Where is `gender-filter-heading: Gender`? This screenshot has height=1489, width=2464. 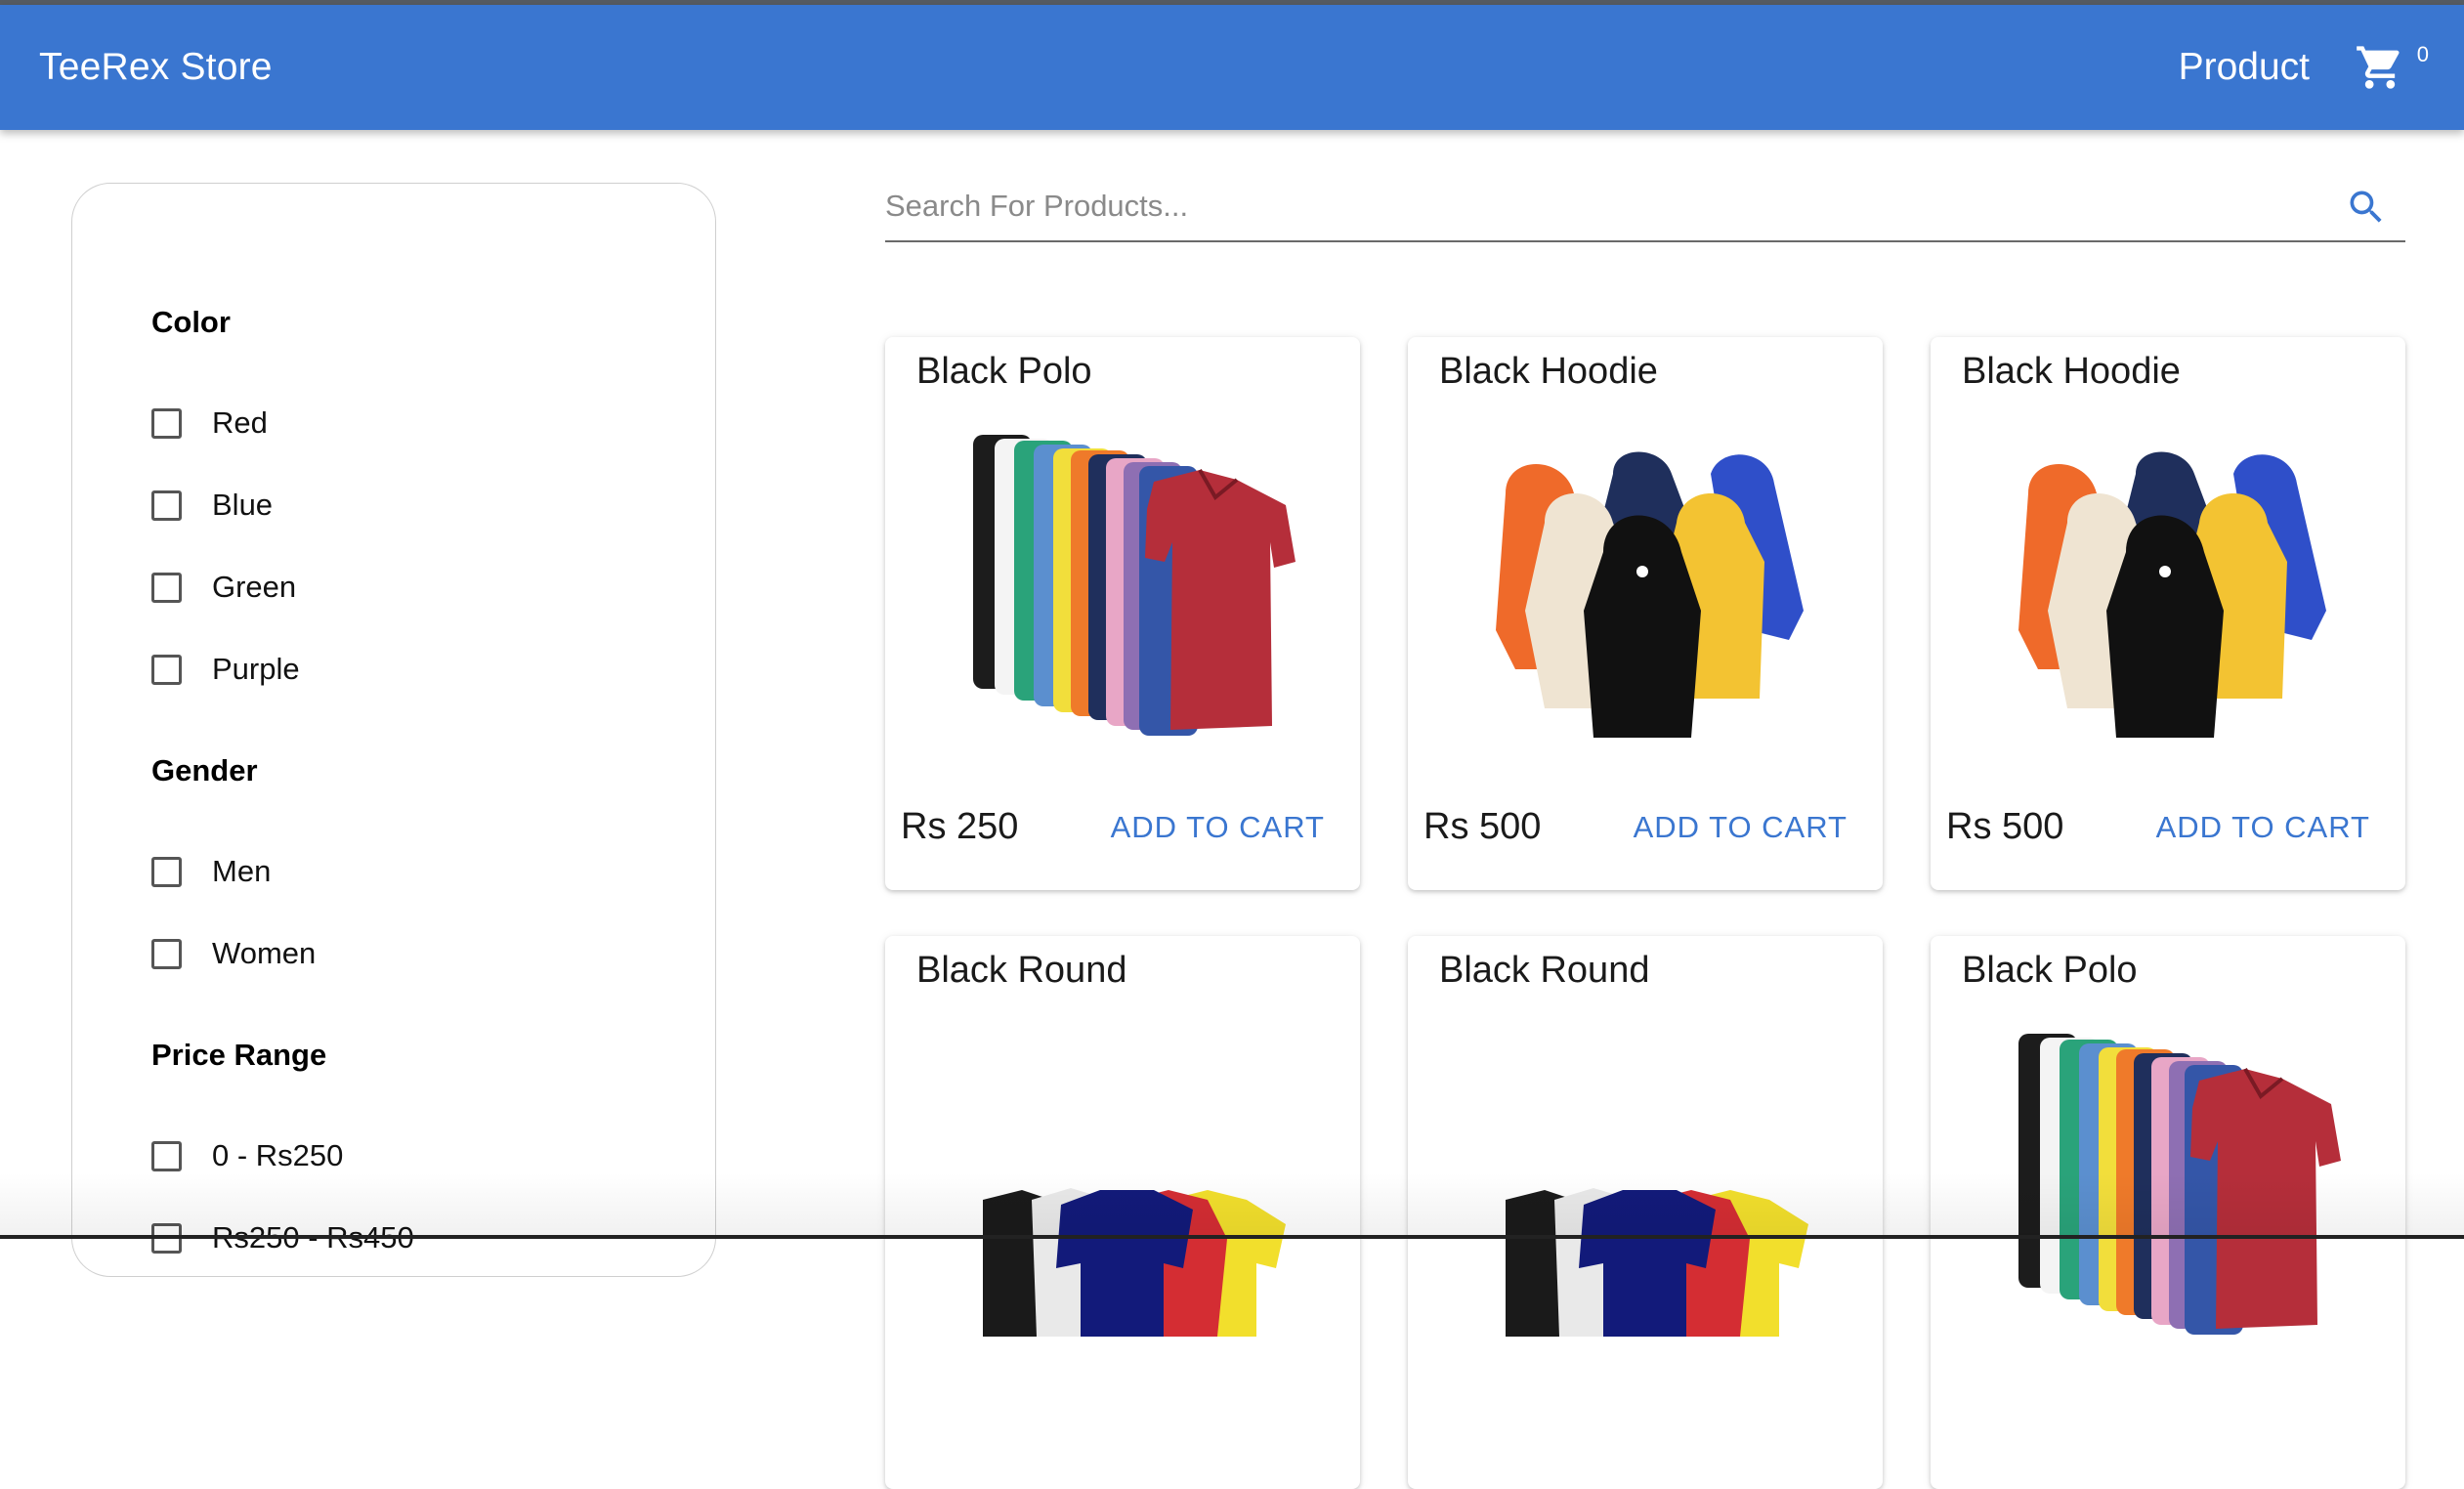 gender-filter-heading: Gender is located at coordinates (205, 770).